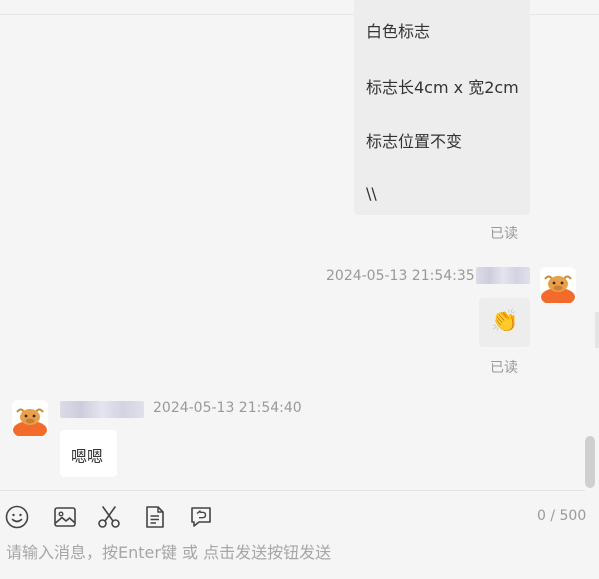 The height and width of the screenshot is (579, 599). I want to click on message-bubble-outgoing: 白色标志 标志长4cm x 宽2cm 标志位置不变 \\, so click(442, 107).